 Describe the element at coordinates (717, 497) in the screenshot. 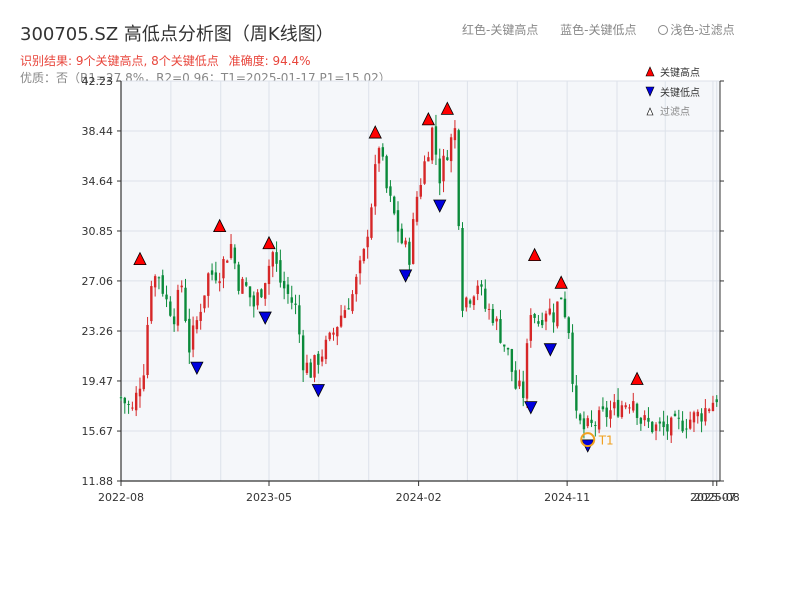

I see `x-tick-label: 2025-08` at that location.